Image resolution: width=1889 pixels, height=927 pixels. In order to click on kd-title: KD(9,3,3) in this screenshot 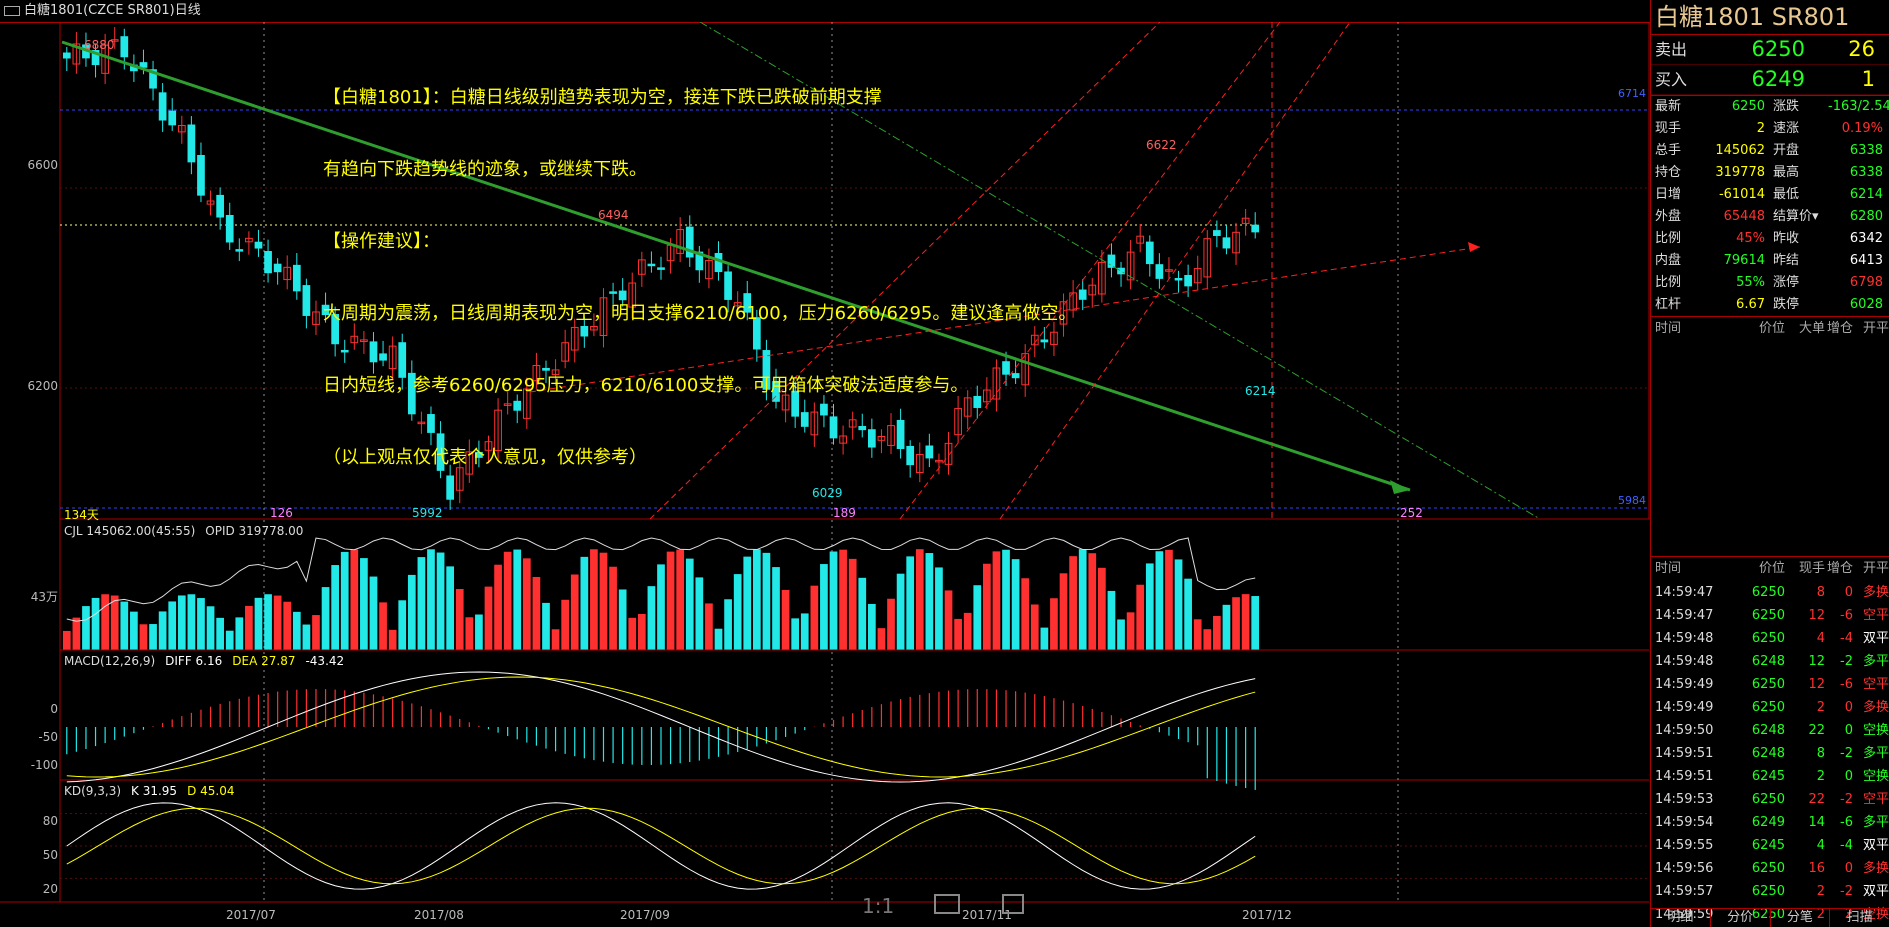, I will do `click(93, 791)`.